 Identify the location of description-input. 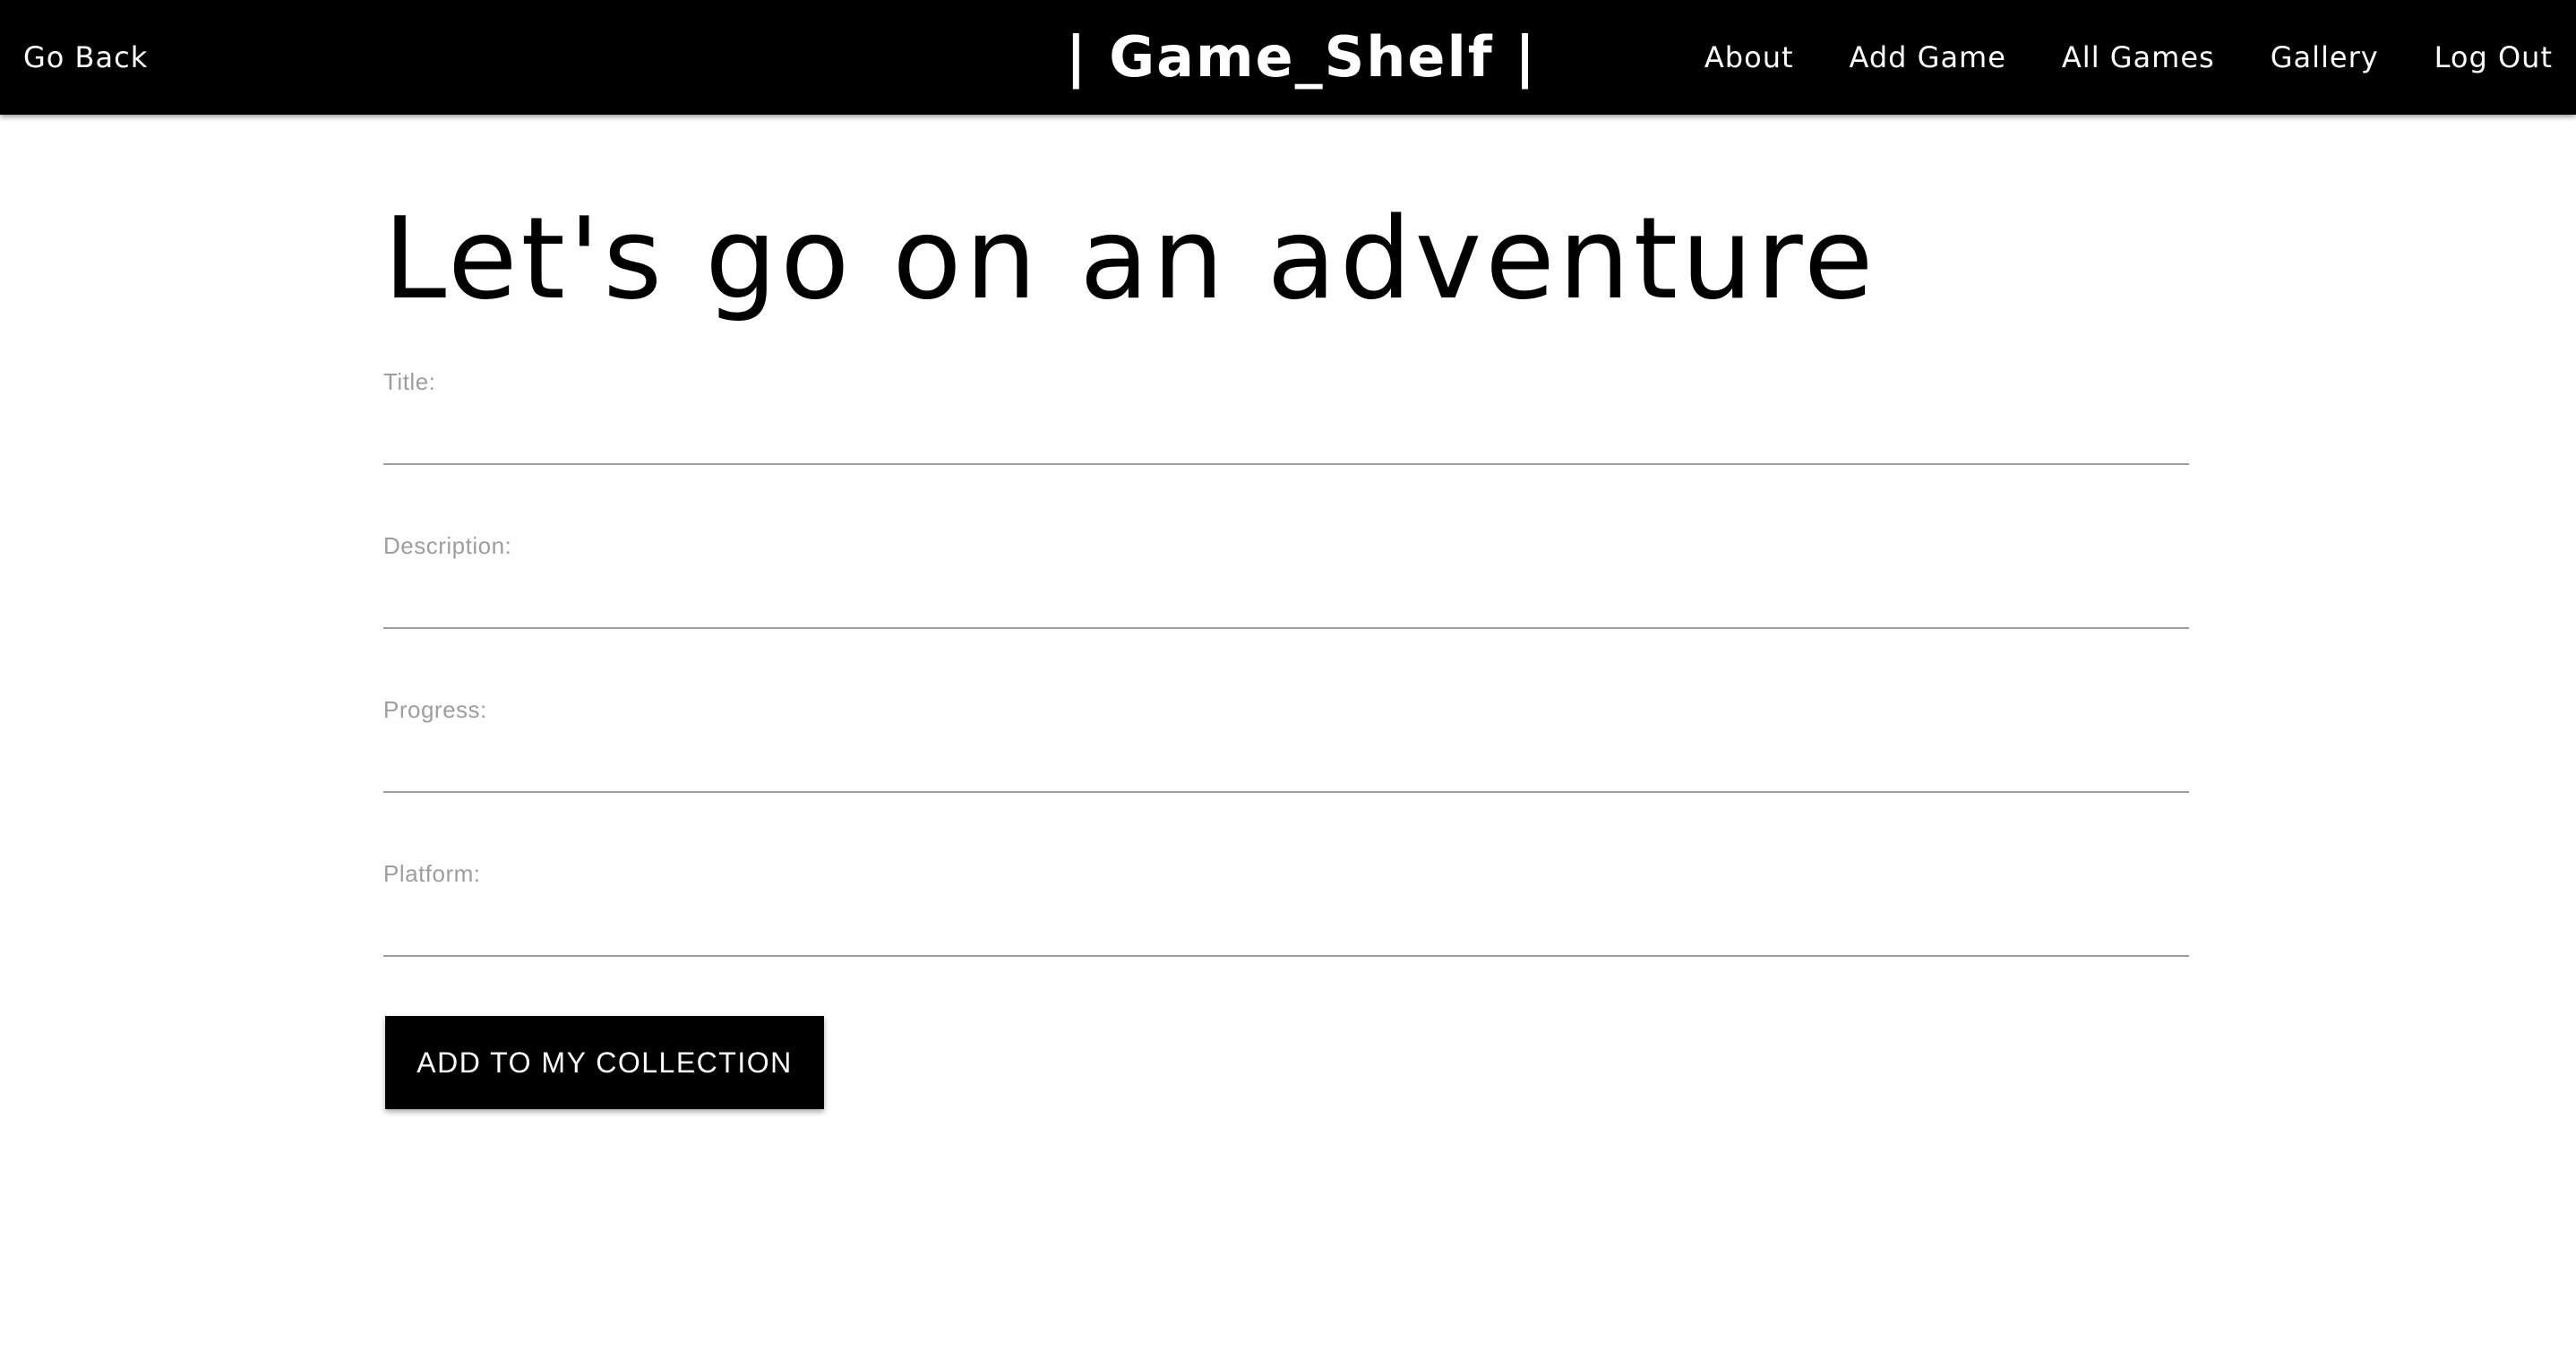
(1286, 601).